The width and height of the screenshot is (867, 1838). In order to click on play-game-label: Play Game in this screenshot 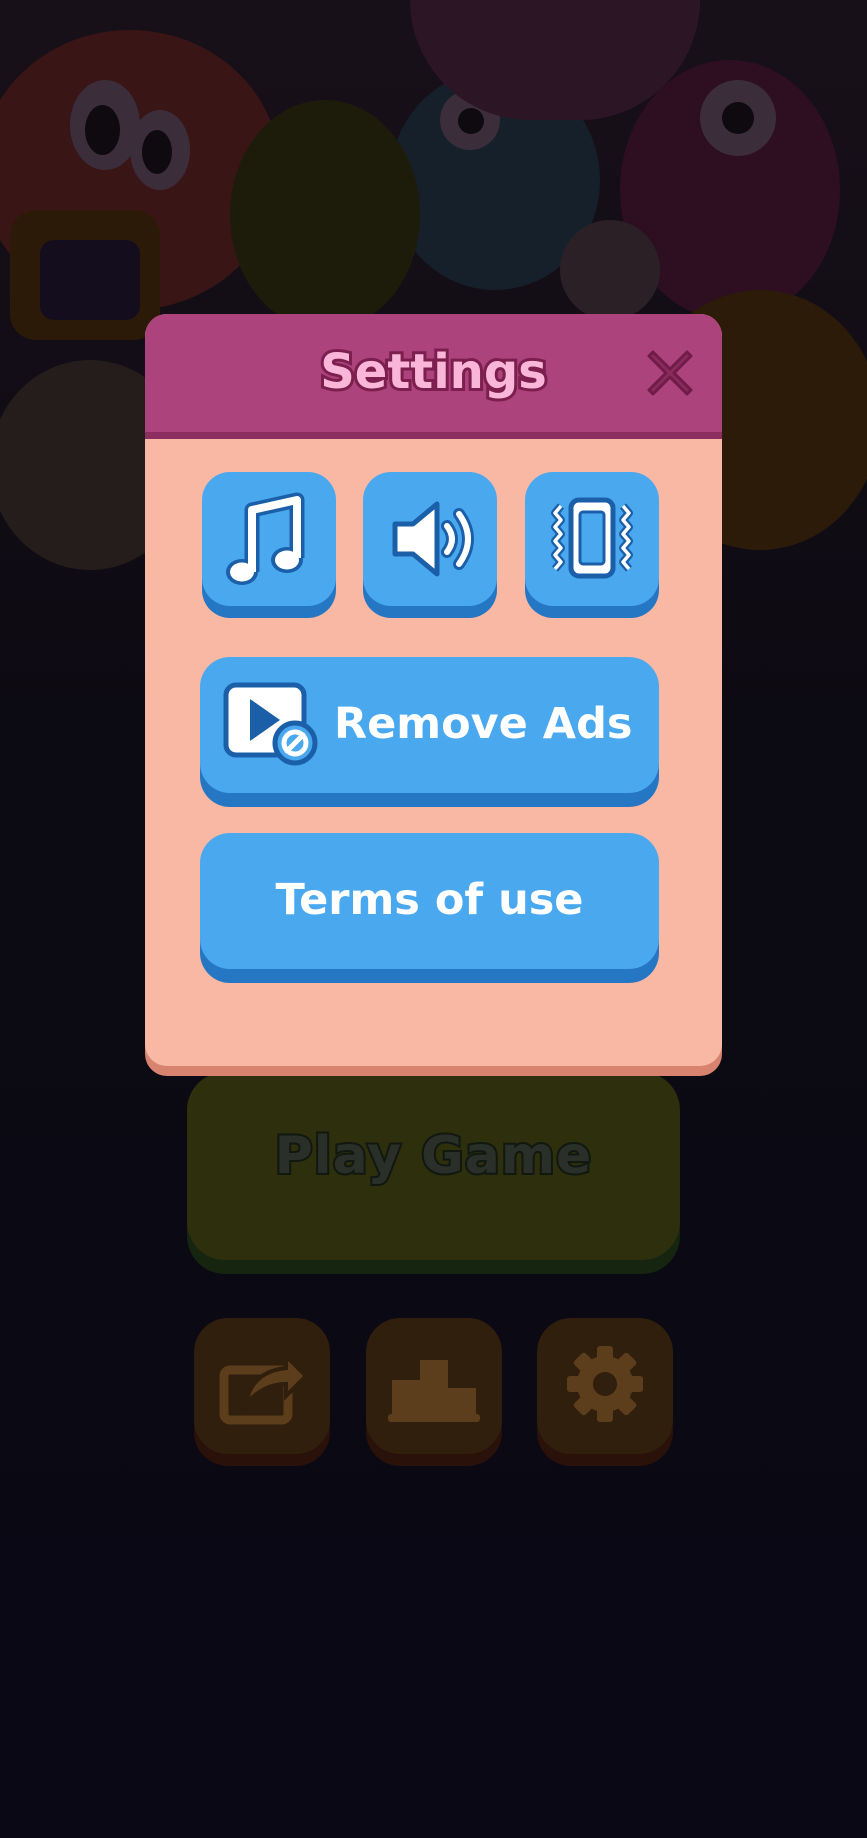, I will do `click(433, 1156)`.